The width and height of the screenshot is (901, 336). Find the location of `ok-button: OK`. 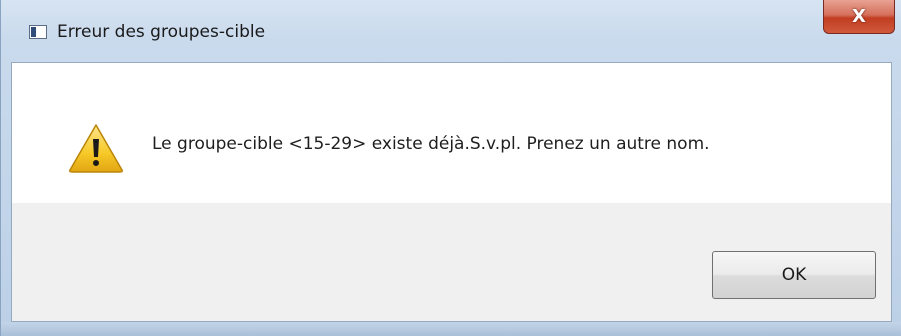

ok-button: OK is located at coordinates (794, 275).